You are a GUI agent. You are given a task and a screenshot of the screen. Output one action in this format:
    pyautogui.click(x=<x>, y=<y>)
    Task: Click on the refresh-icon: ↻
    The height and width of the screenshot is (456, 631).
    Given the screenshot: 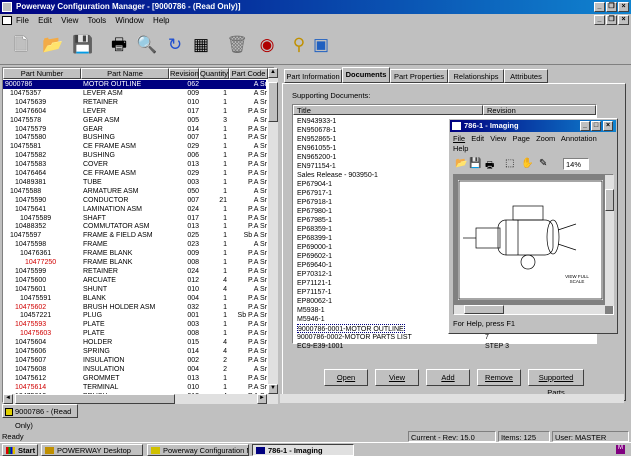 What is the action you would take?
    pyautogui.click(x=175, y=45)
    